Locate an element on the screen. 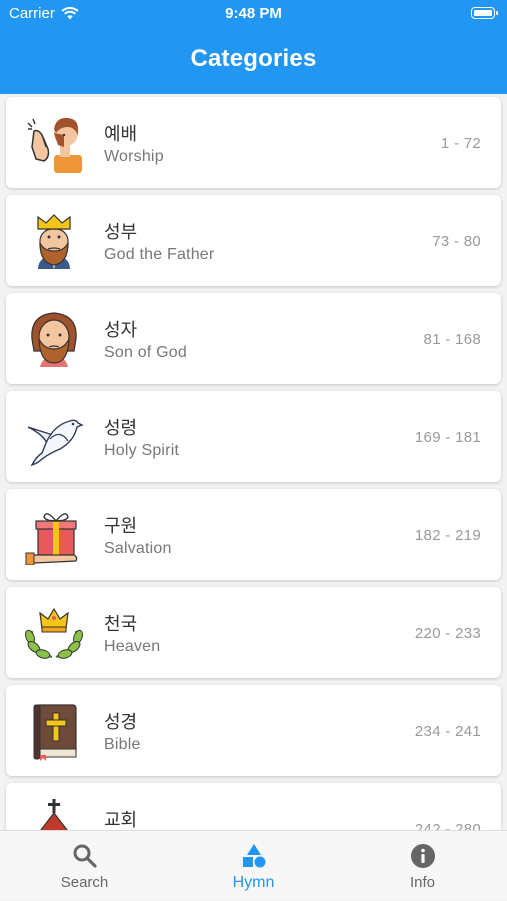 The width and height of the screenshot is (507, 901). category-title-ko: 성령 is located at coordinates (121, 428).